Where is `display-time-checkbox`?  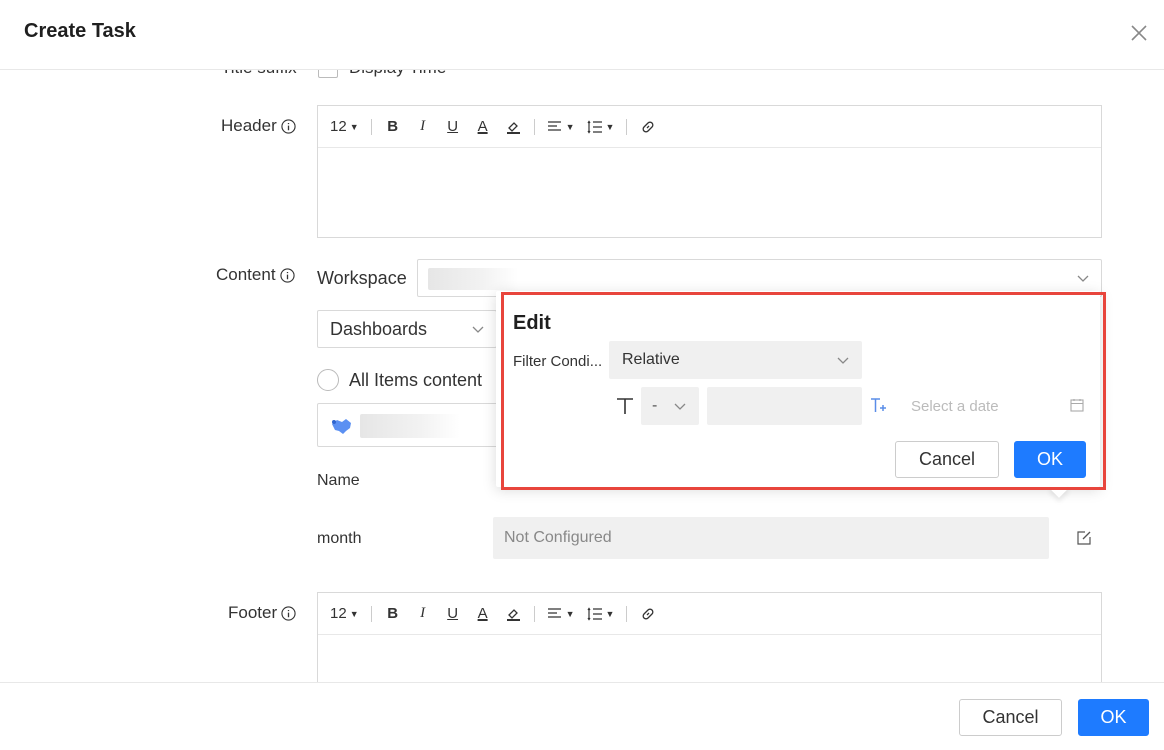 display-time-checkbox is located at coordinates (328, 74).